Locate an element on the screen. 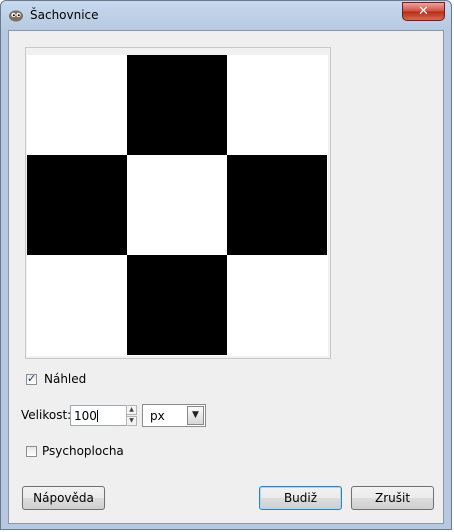 Image resolution: width=454 pixels, height=532 pixels. preview-checkbox: ✓ is located at coordinates (31, 378).